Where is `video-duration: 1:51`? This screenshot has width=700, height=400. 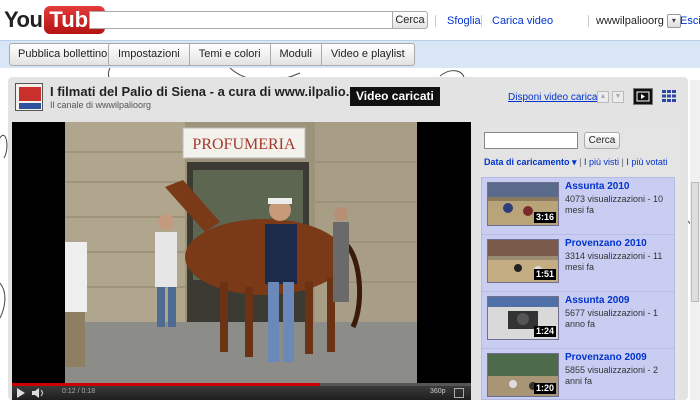
video-duration: 1:51 is located at coordinates (544, 274).